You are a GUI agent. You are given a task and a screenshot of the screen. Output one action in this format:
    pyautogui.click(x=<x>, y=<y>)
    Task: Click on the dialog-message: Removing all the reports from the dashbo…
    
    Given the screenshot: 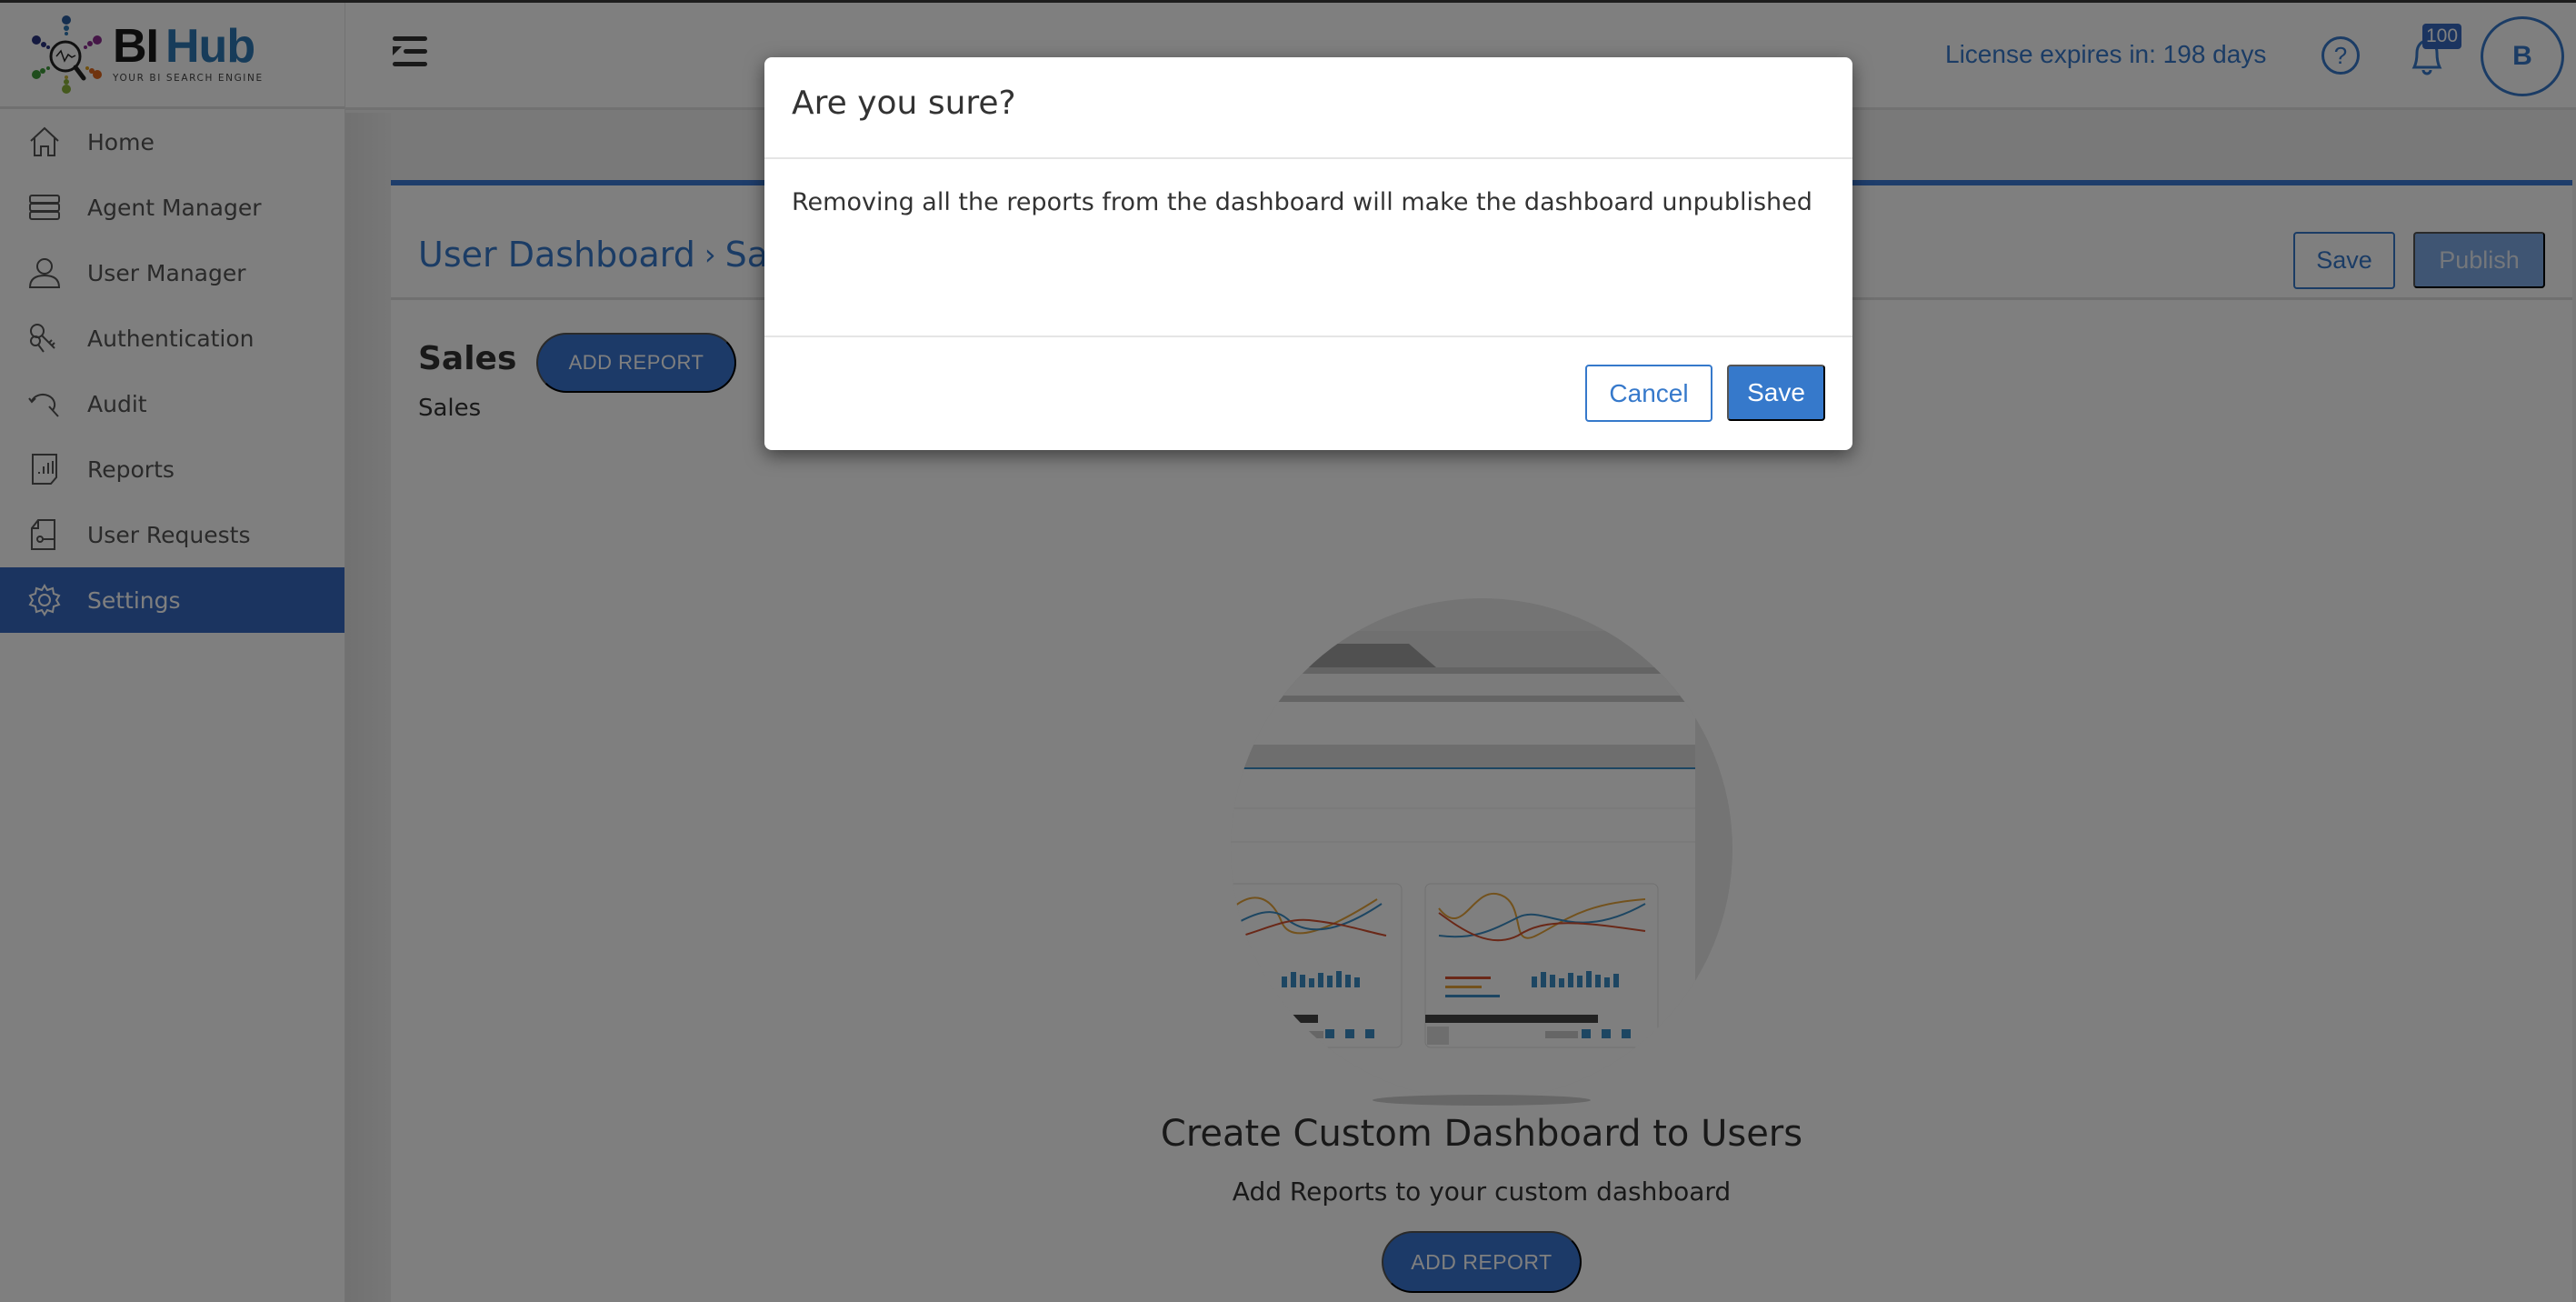 What is the action you would take?
    pyautogui.click(x=1302, y=202)
    